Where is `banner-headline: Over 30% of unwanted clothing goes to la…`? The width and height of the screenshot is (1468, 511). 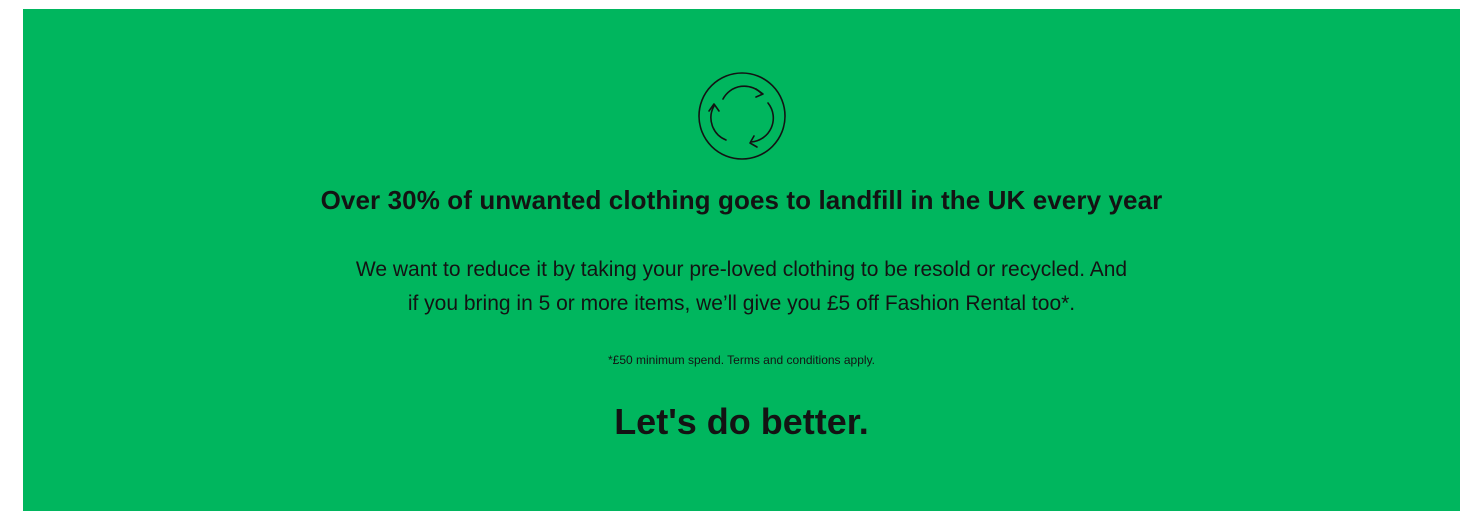 banner-headline: Over 30% of unwanted clothing goes to la… is located at coordinates (741, 200).